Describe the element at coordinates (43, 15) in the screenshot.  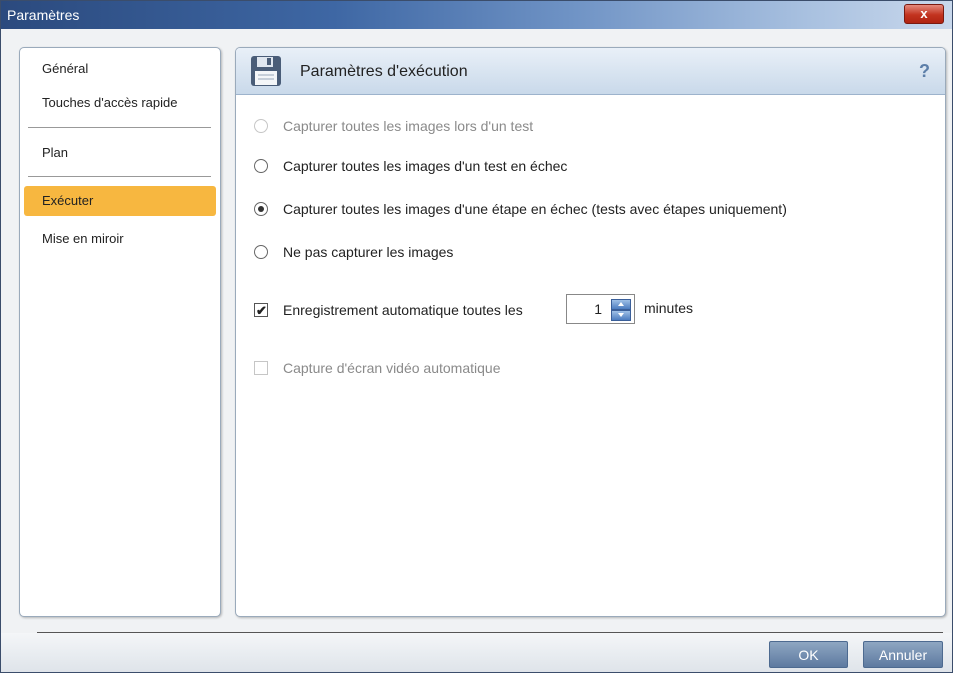
I see `window-title: Paramètres` at that location.